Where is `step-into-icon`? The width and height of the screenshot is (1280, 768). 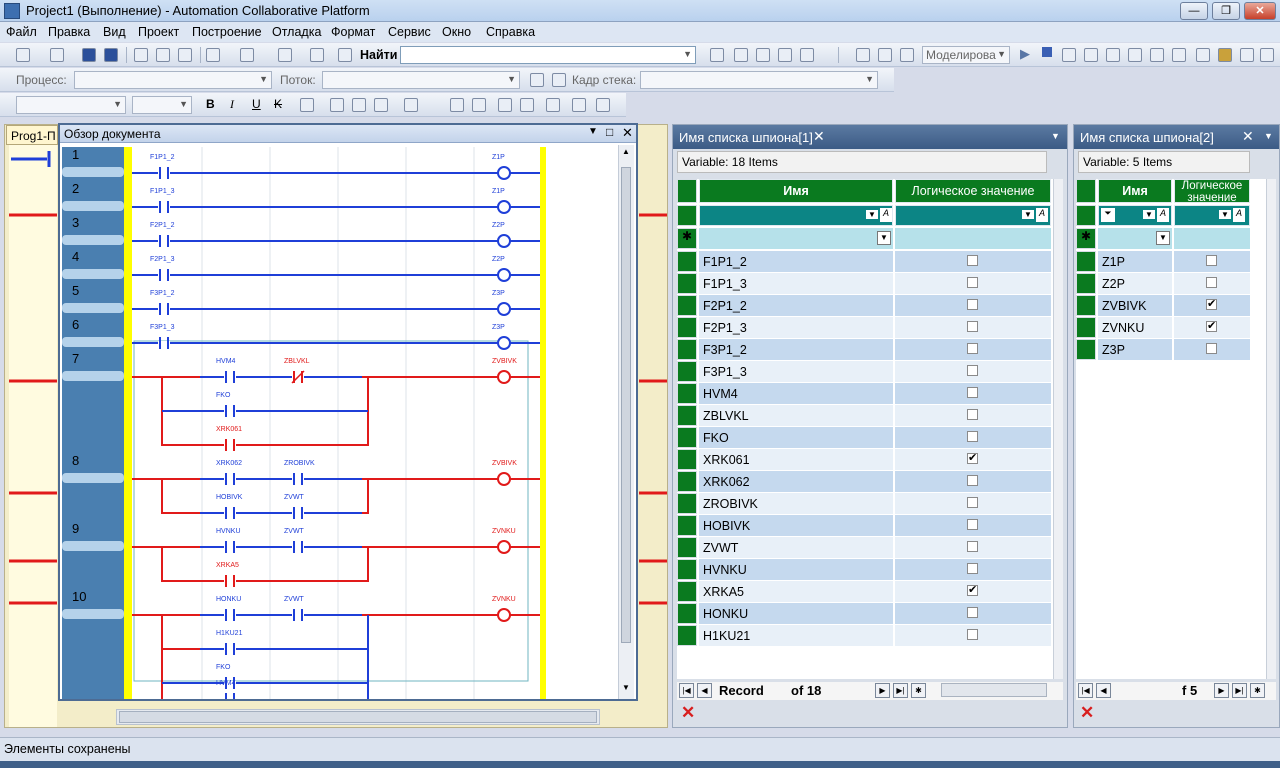 step-into-icon is located at coordinates (1091, 55).